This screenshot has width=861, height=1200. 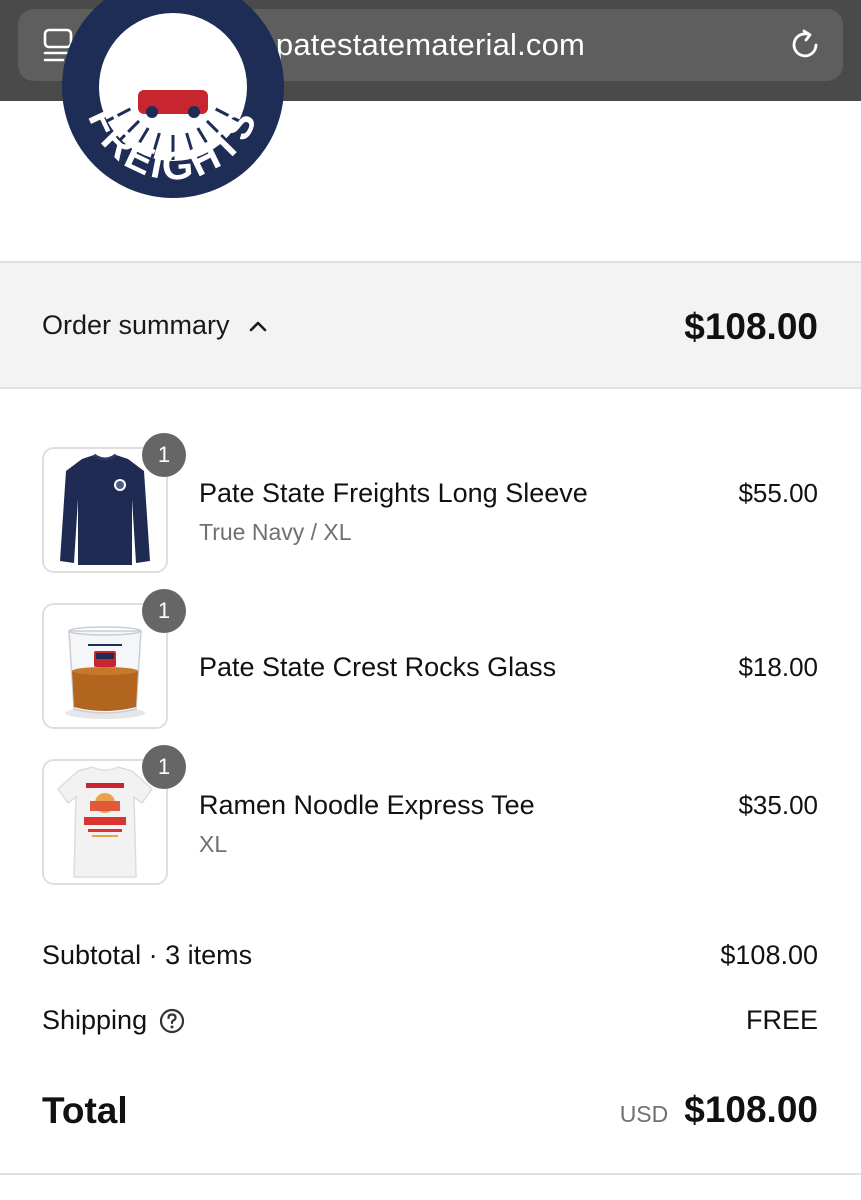 I want to click on item-variant: XL, so click(x=213, y=844).